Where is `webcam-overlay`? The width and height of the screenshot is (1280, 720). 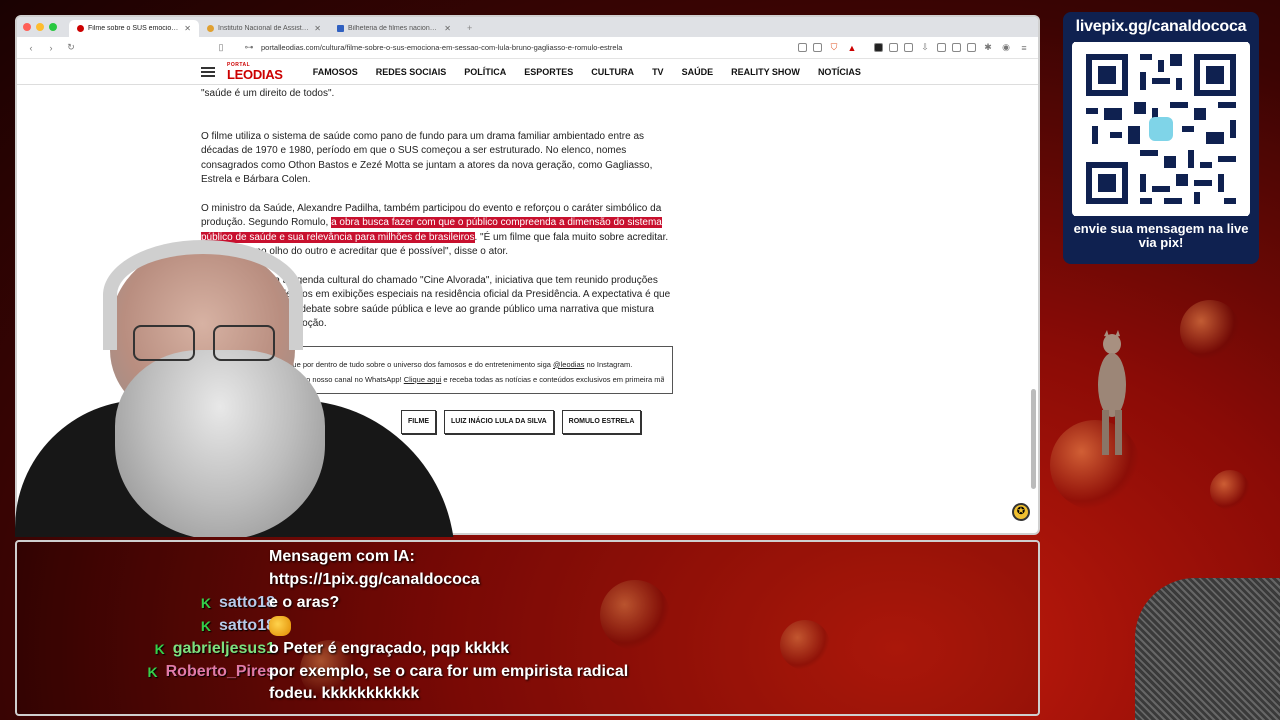
webcam-overlay is located at coordinates (235, 388).